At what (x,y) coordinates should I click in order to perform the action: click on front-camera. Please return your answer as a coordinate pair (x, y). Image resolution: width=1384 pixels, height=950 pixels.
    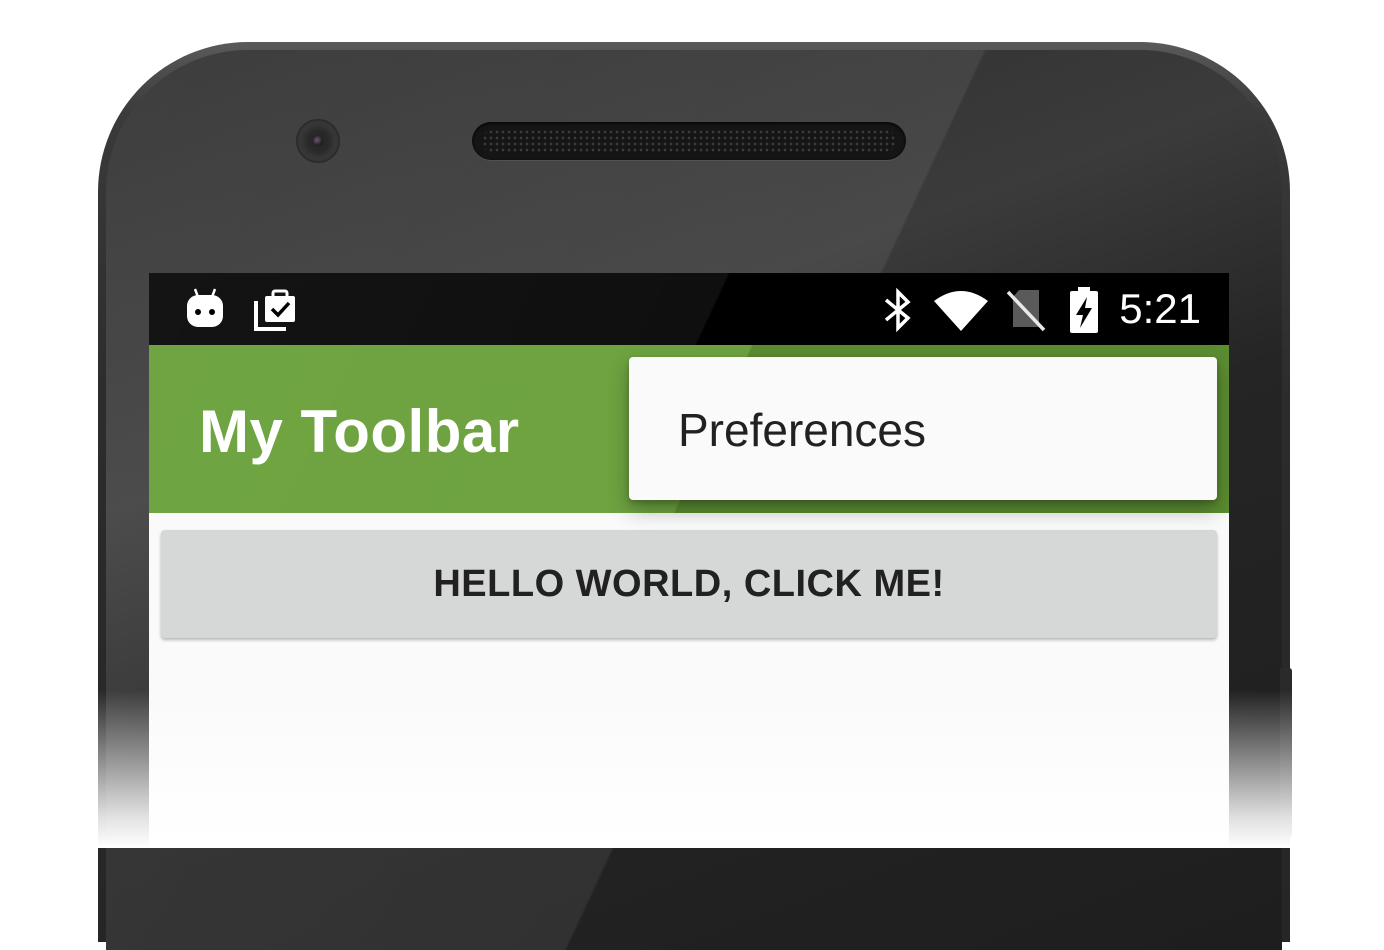
    Looking at the image, I should click on (318, 141).